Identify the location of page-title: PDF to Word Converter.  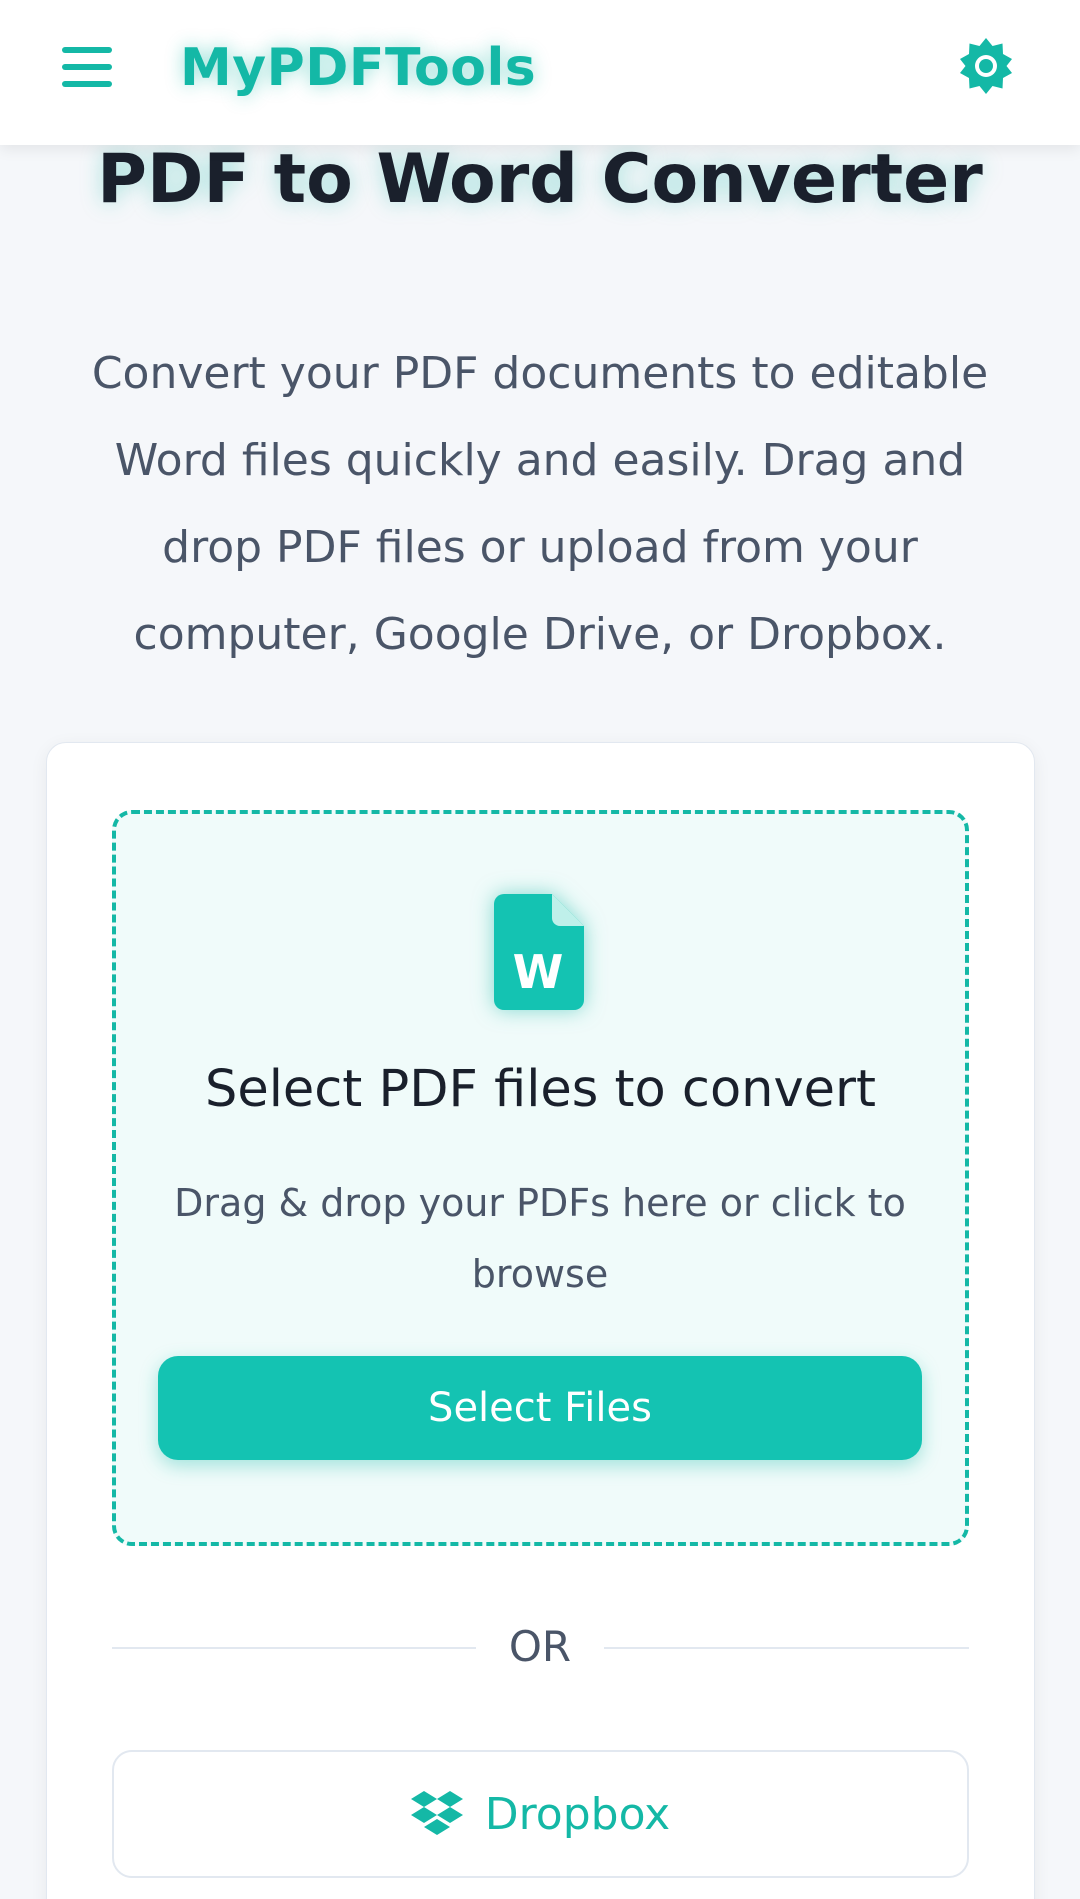
(540, 179).